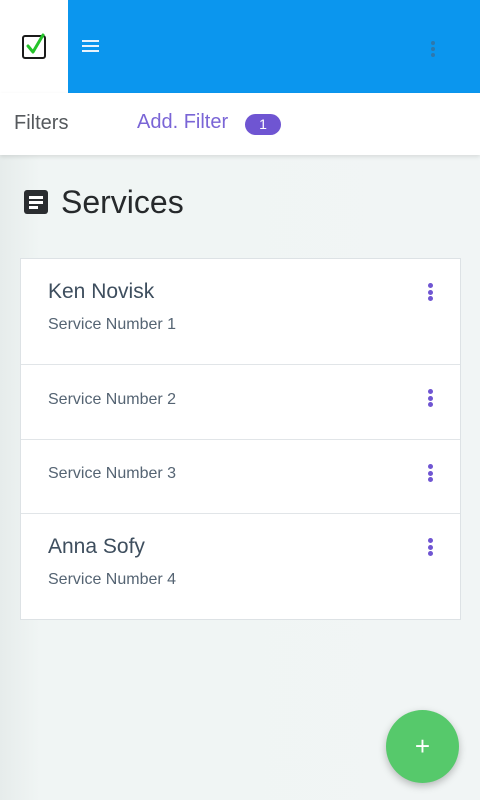 The width and height of the screenshot is (480, 800). I want to click on add-service-button: +, so click(422, 746).